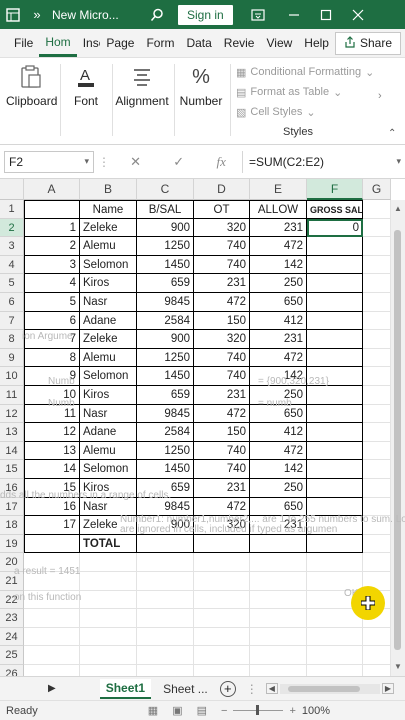 Image resolution: width=405 pixels, height=720 pixels. I want to click on cell-g17, so click(377, 507).